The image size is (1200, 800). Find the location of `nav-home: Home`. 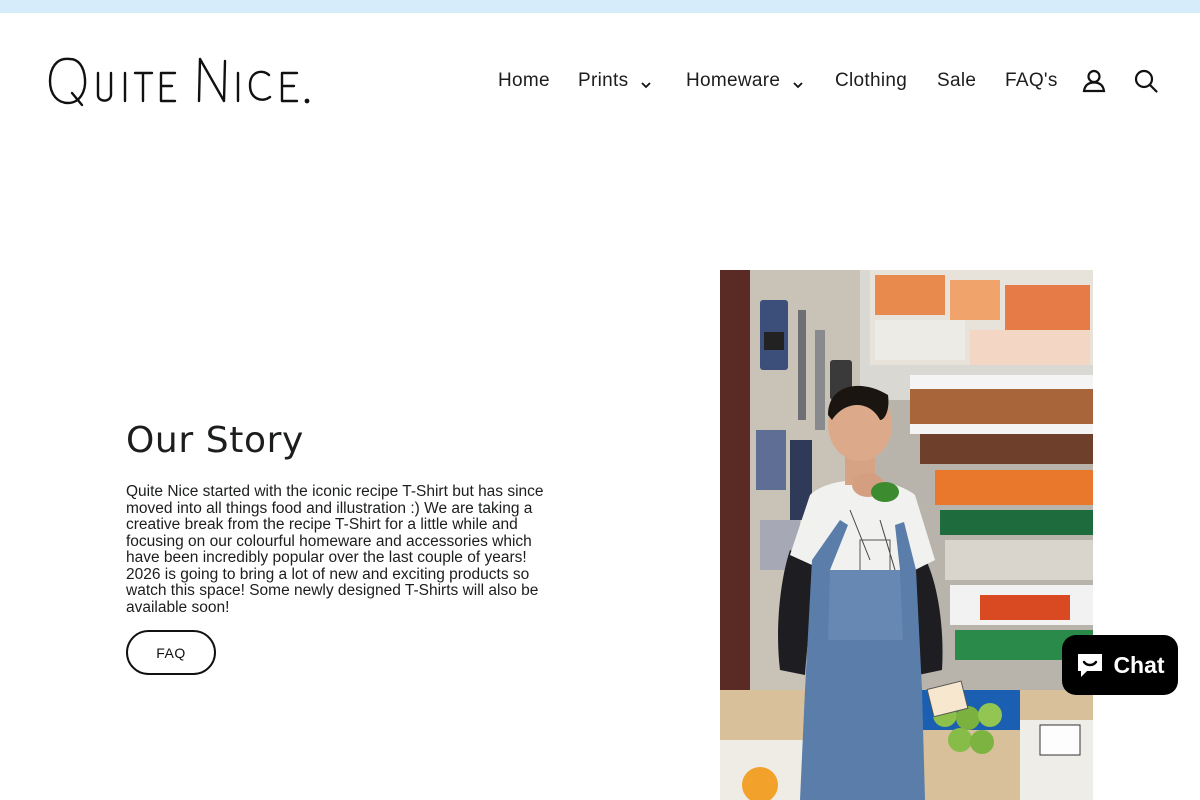

nav-home: Home is located at coordinates (524, 81).